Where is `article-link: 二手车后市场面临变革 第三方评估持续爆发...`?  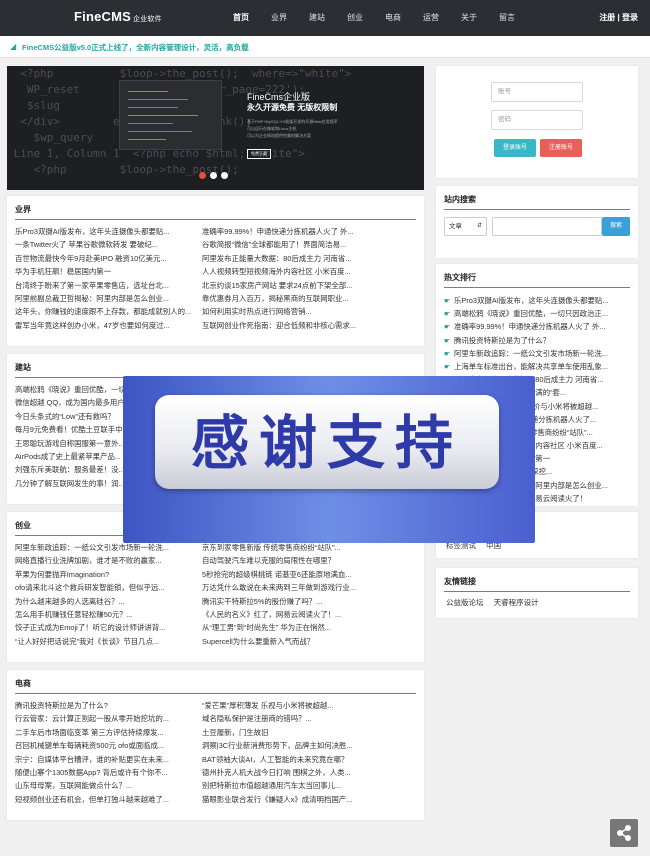
article-link: 二手车后市场面临变革 第三方评估持续爆发... is located at coordinates (105, 732).